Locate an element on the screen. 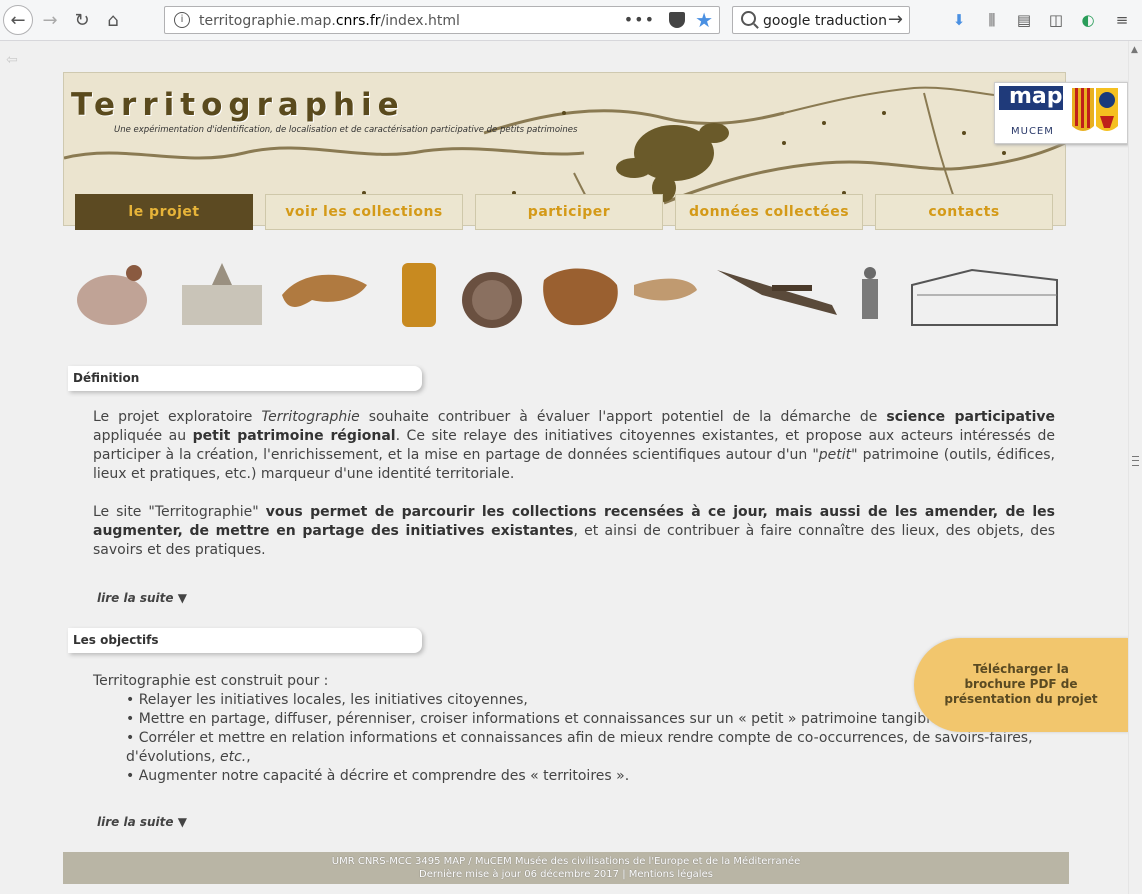 This screenshot has height=894, width=1142. back-button: ← is located at coordinates (18, 20).